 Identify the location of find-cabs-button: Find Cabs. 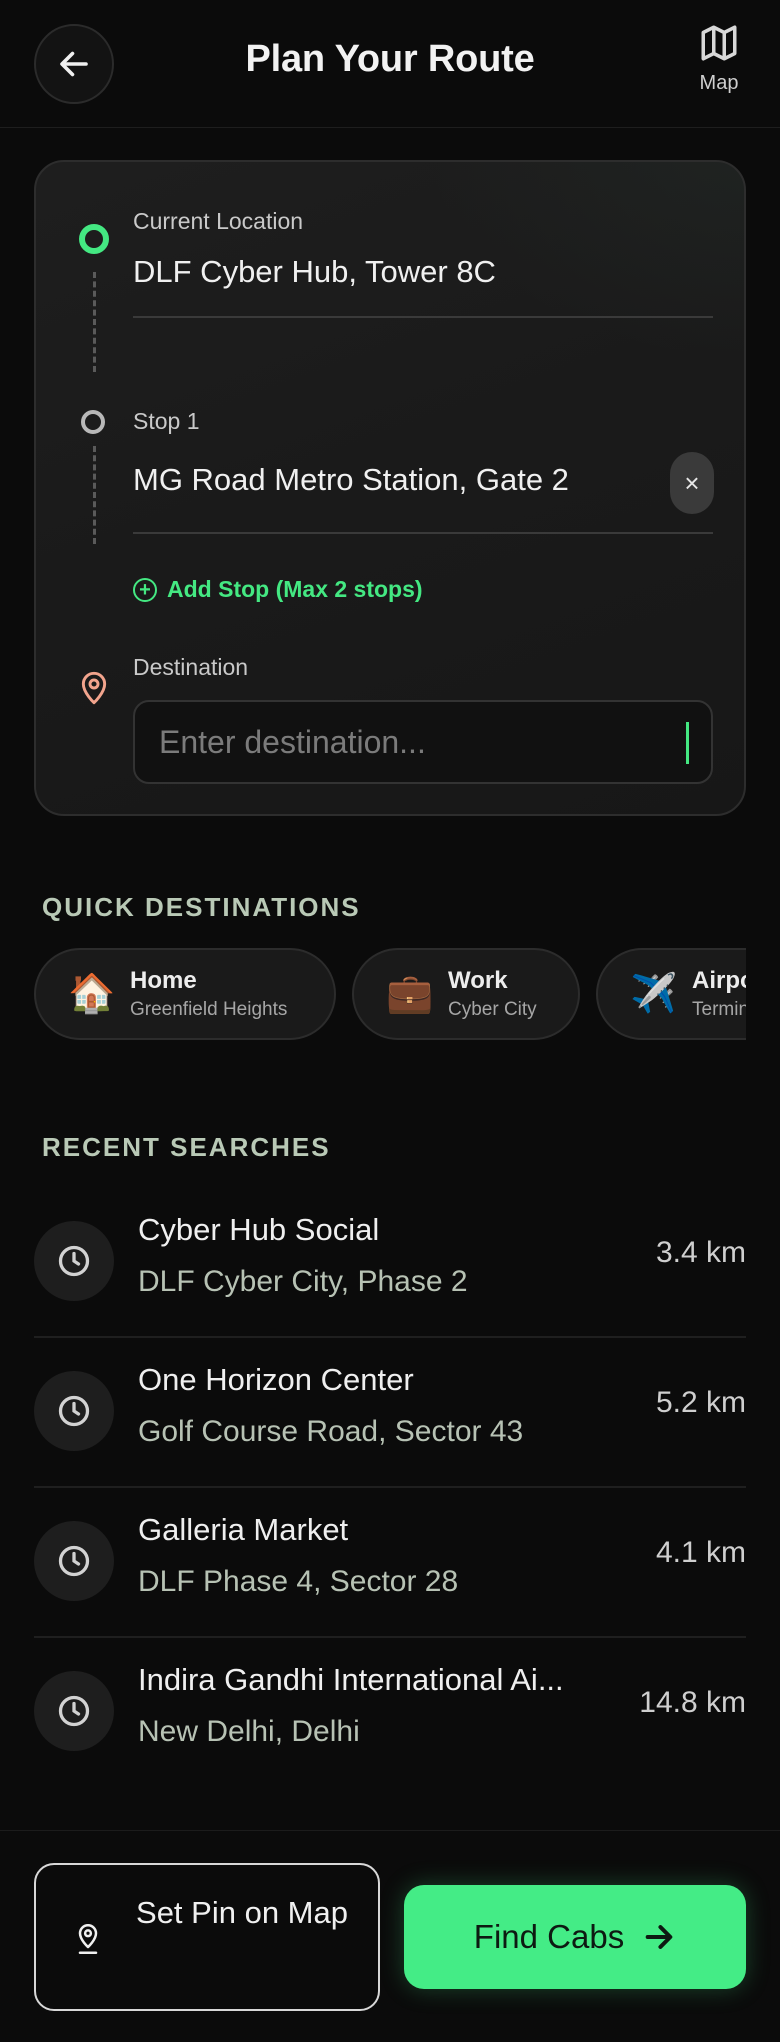
(575, 1937).